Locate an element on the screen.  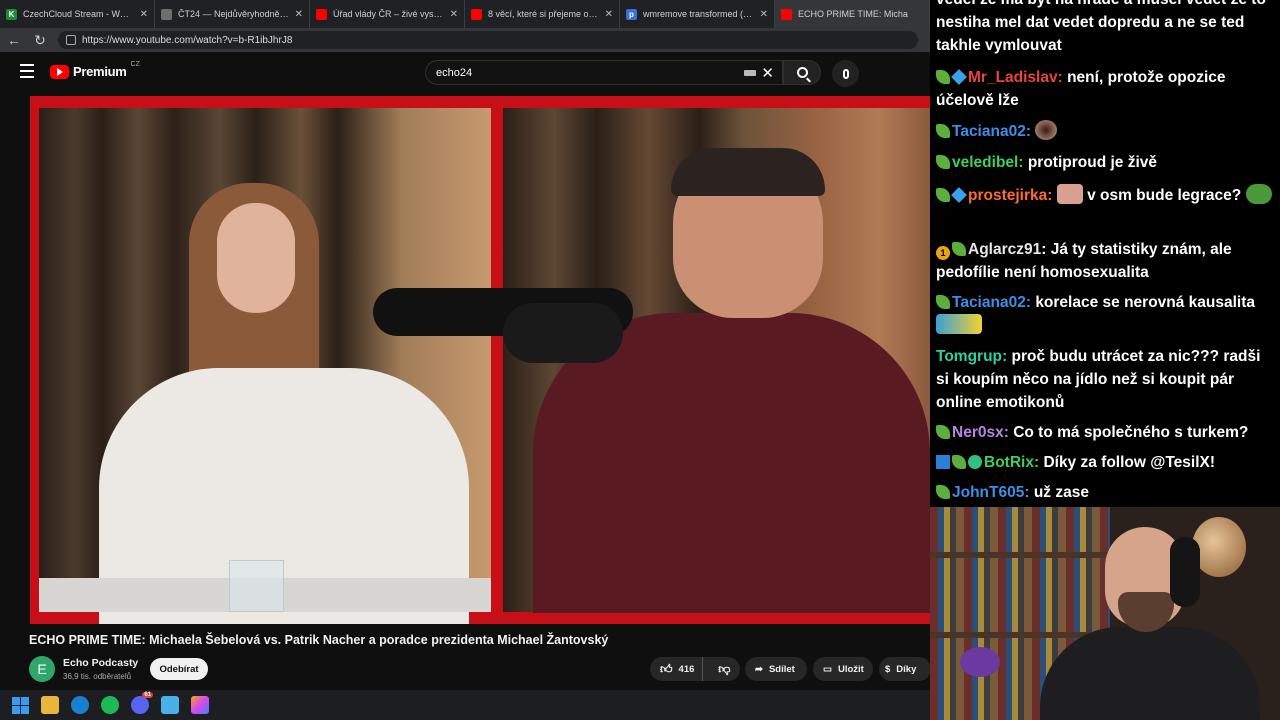
chat-username: JohnT605 is located at coordinates (988, 492).